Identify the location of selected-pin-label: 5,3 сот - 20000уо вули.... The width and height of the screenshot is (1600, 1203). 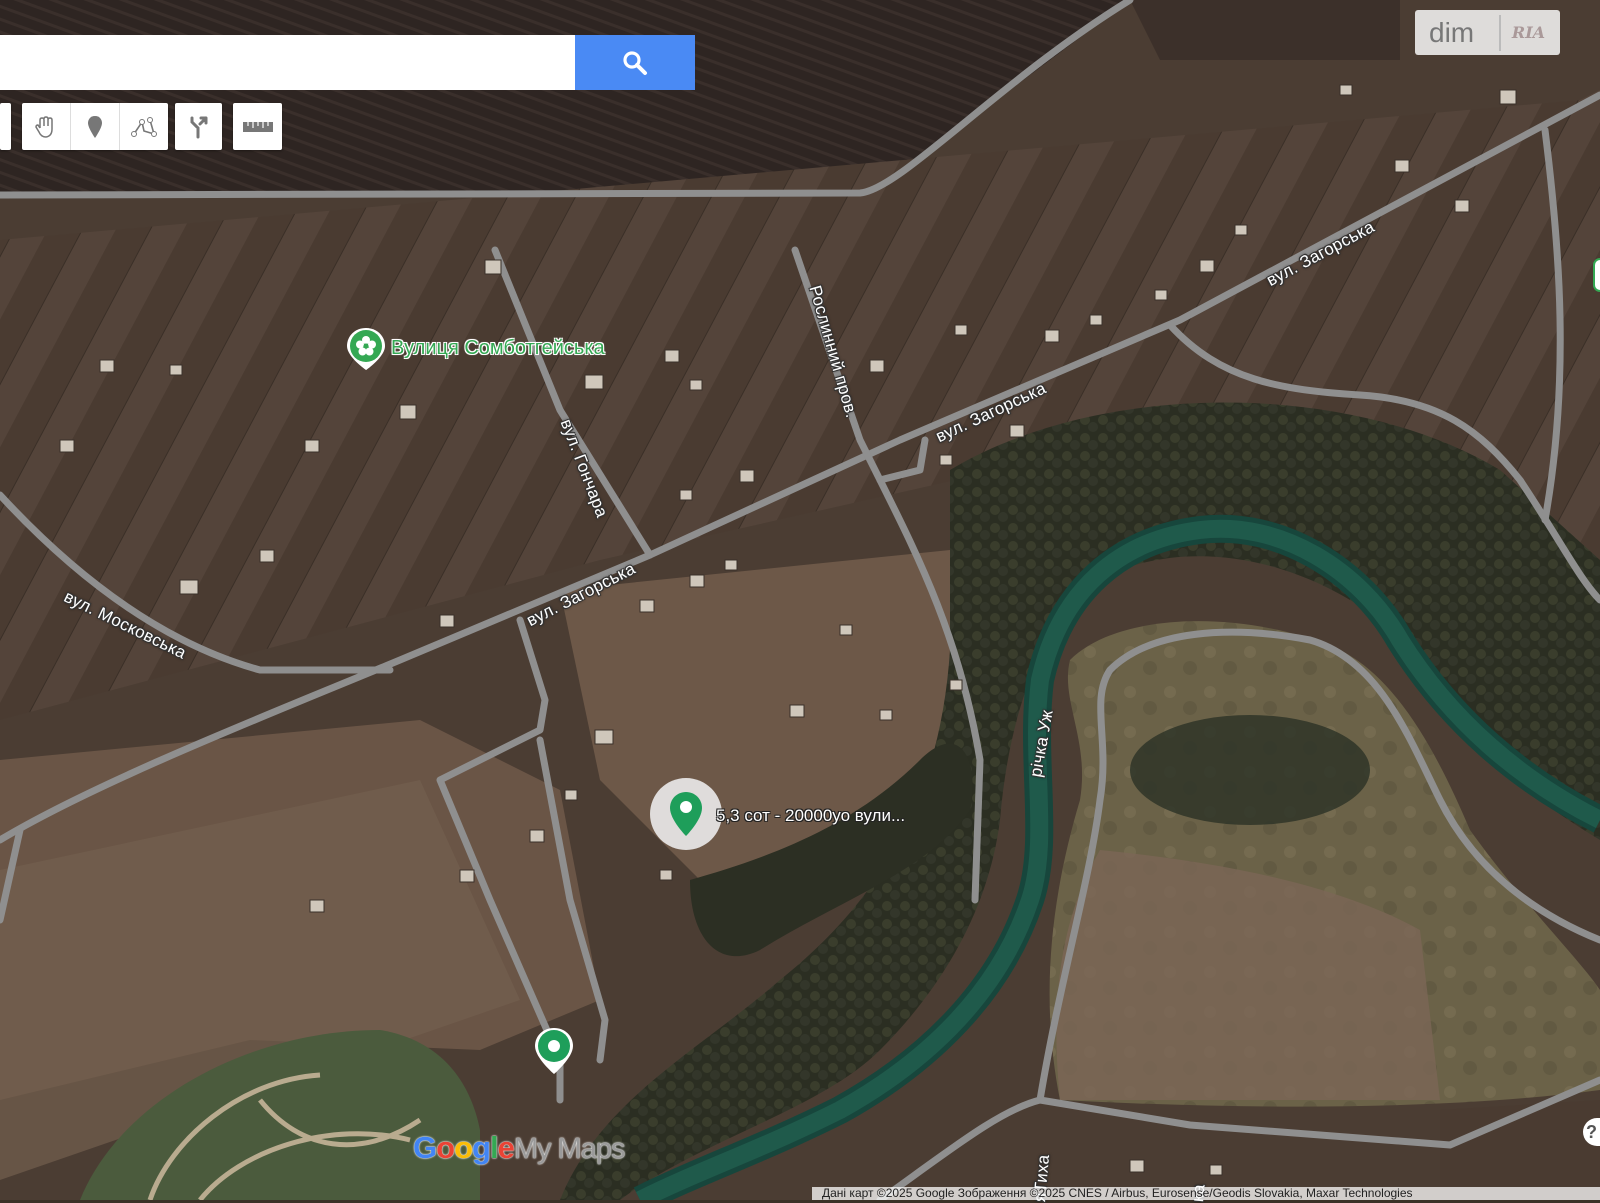
(810, 816).